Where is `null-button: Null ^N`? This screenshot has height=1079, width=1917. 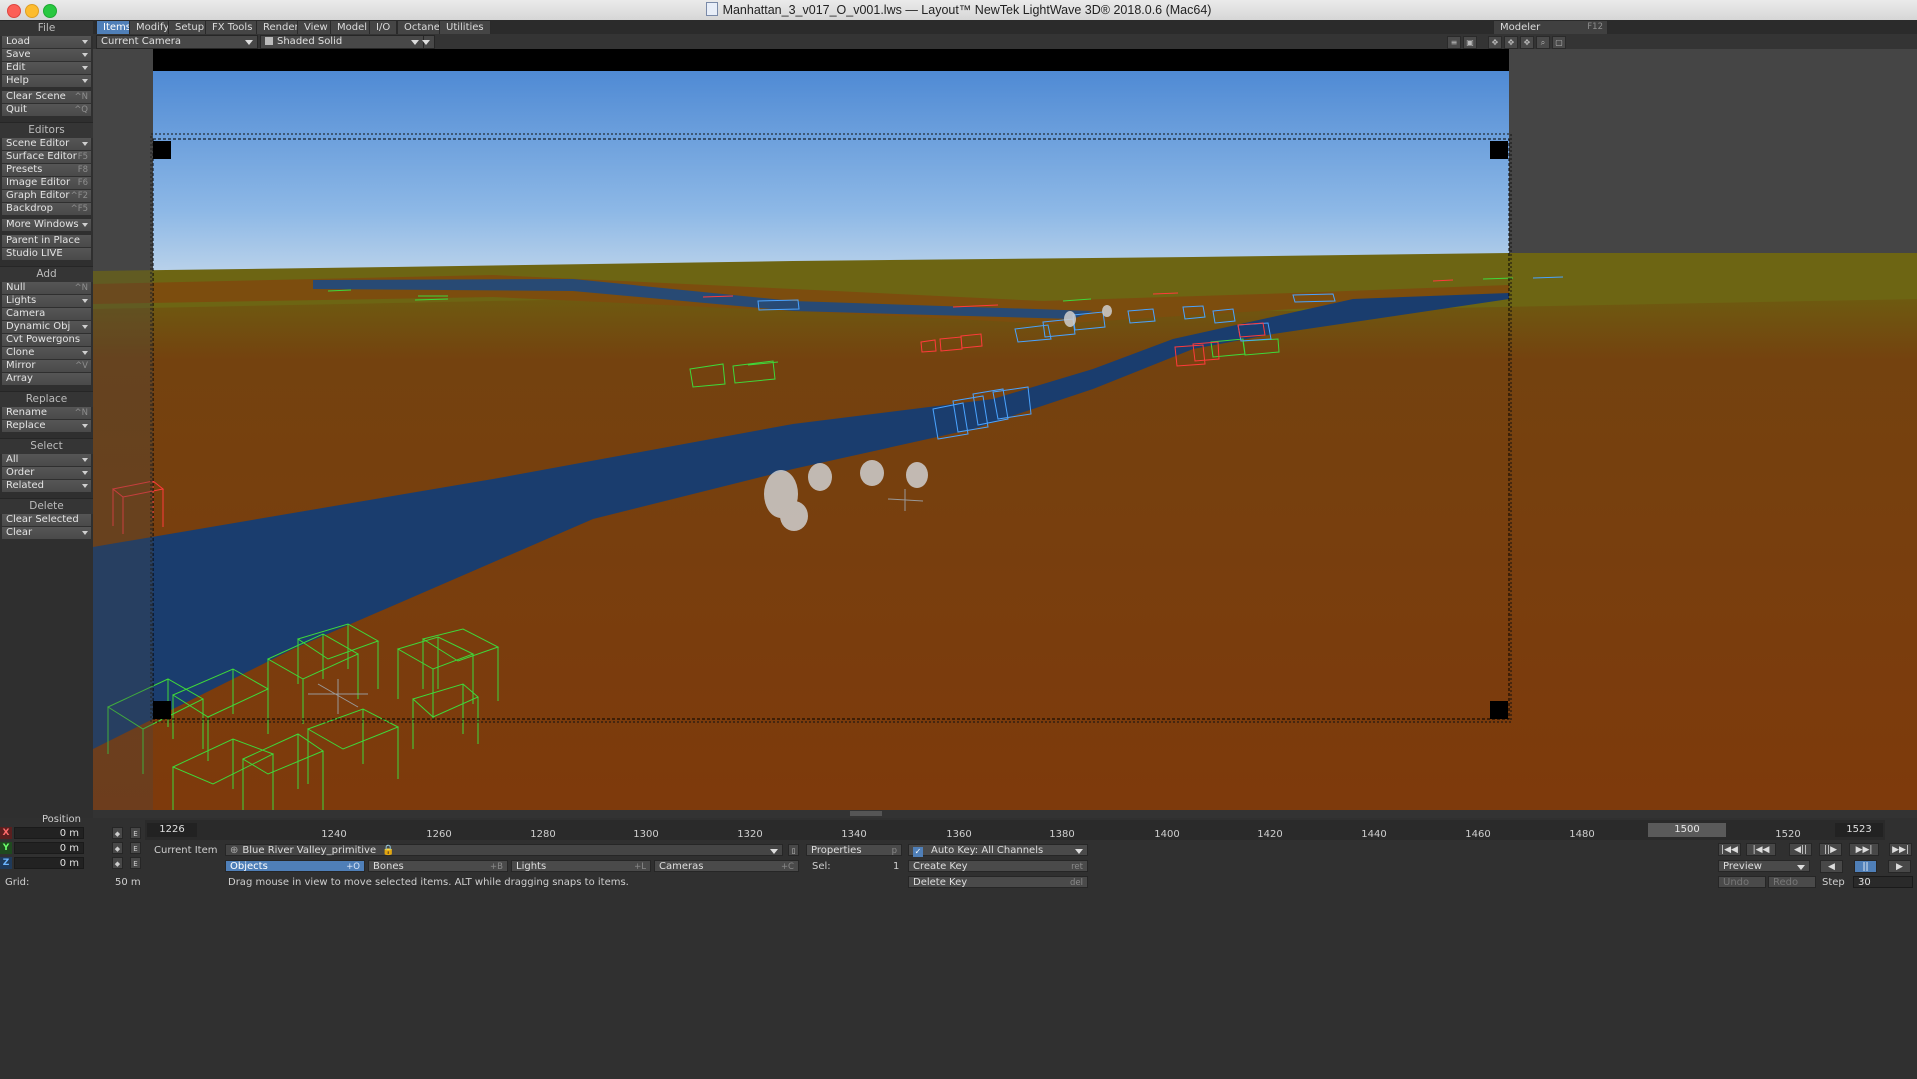 null-button: Null ^N is located at coordinates (46, 288).